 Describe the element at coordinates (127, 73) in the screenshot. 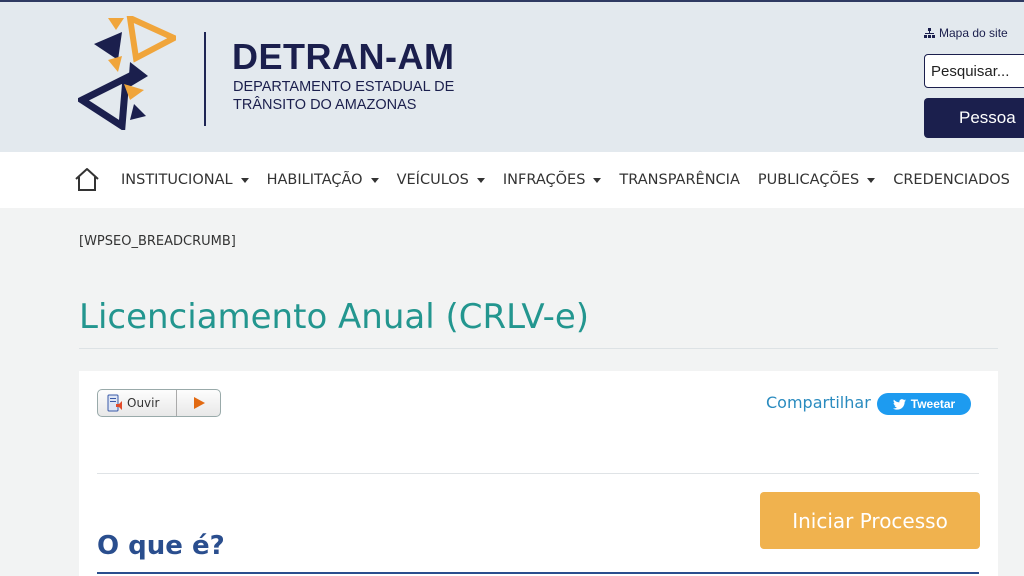

I see `detran-logo-icon` at that location.